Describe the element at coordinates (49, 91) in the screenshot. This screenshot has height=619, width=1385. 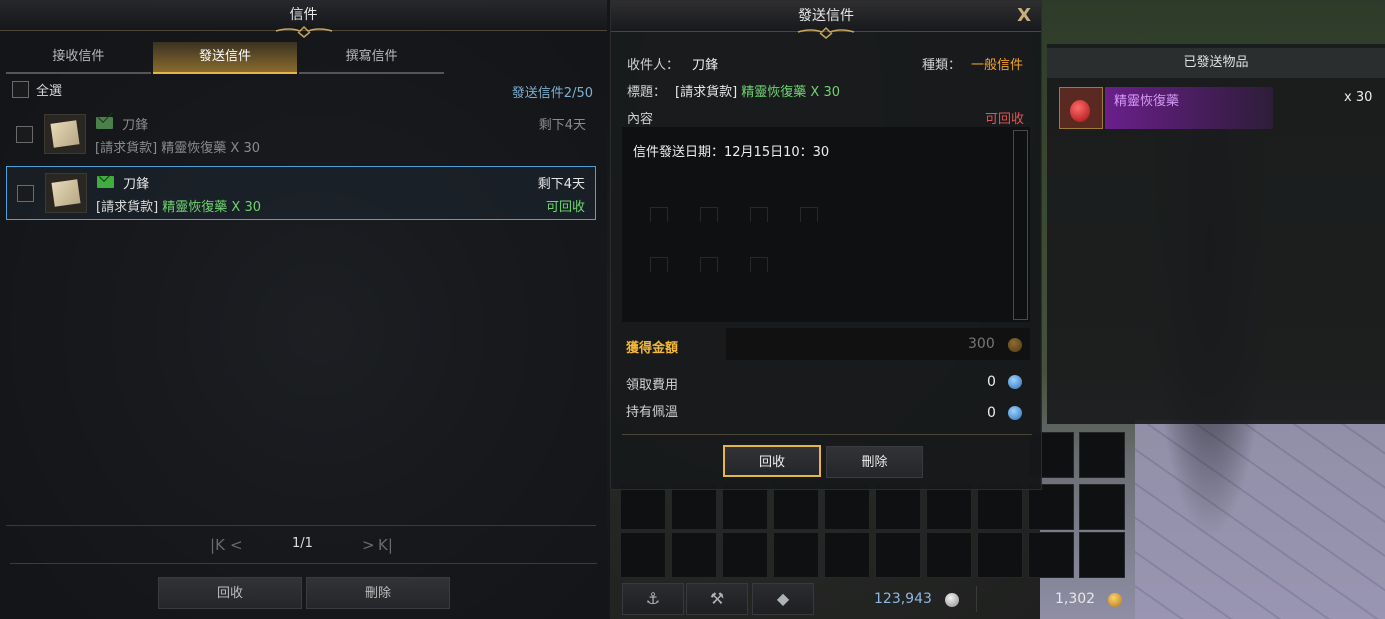
I see `select-all-label: 全選` at that location.